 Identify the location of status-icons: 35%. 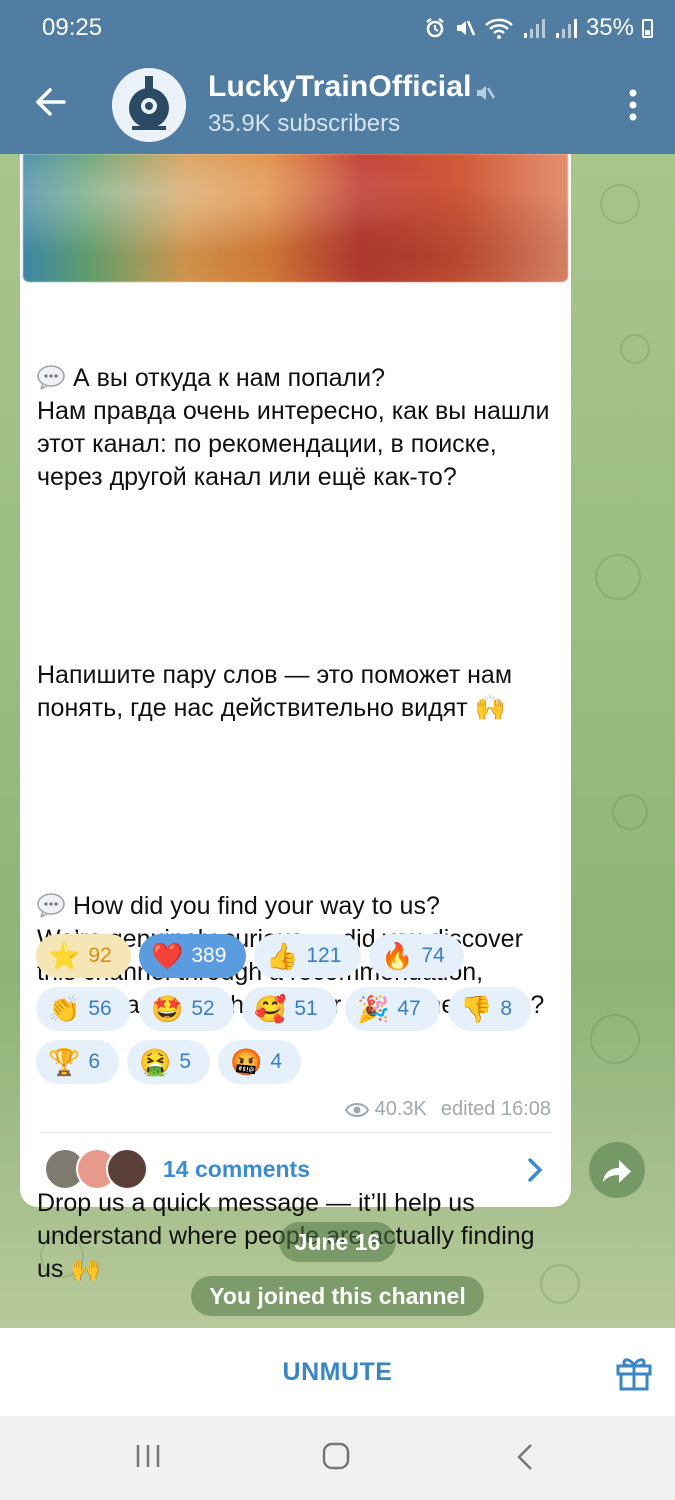
(538, 28).